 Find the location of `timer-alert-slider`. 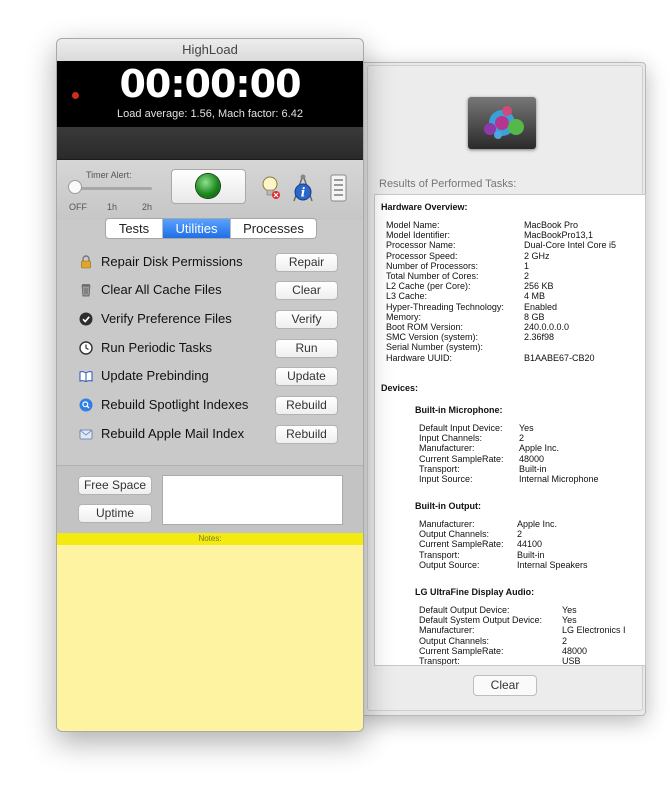

timer-alert-slider is located at coordinates (113, 188).